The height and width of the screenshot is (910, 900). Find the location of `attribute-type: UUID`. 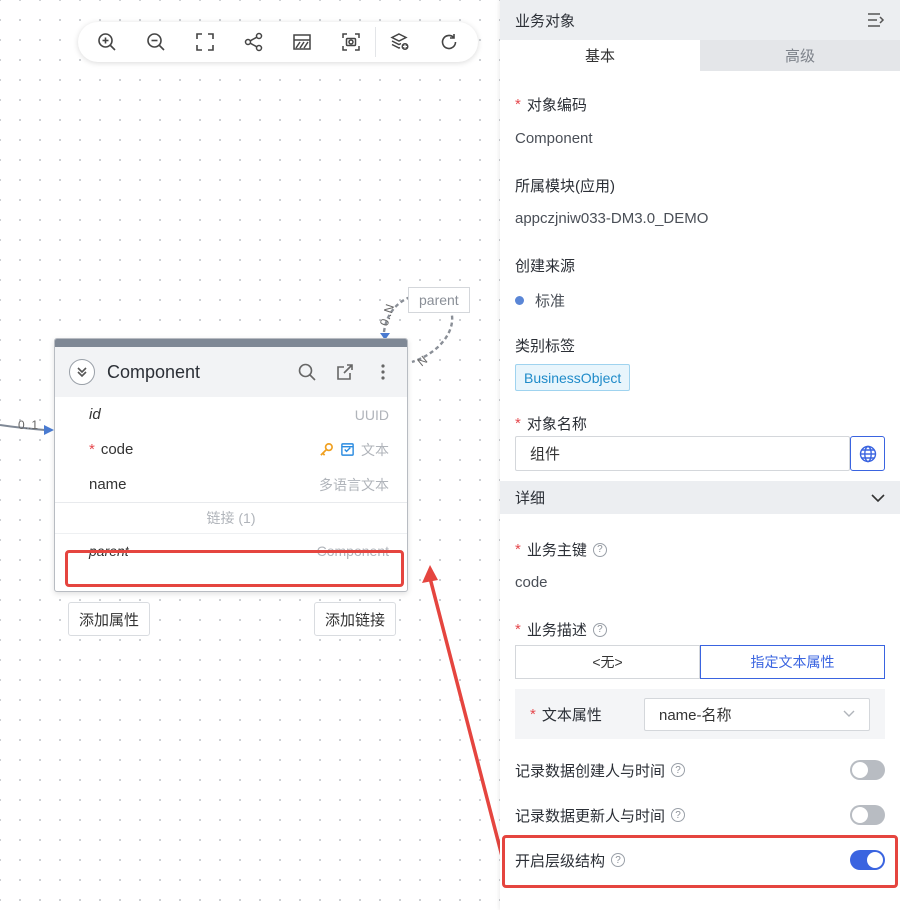

attribute-type: UUID is located at coordinates (371, 414).